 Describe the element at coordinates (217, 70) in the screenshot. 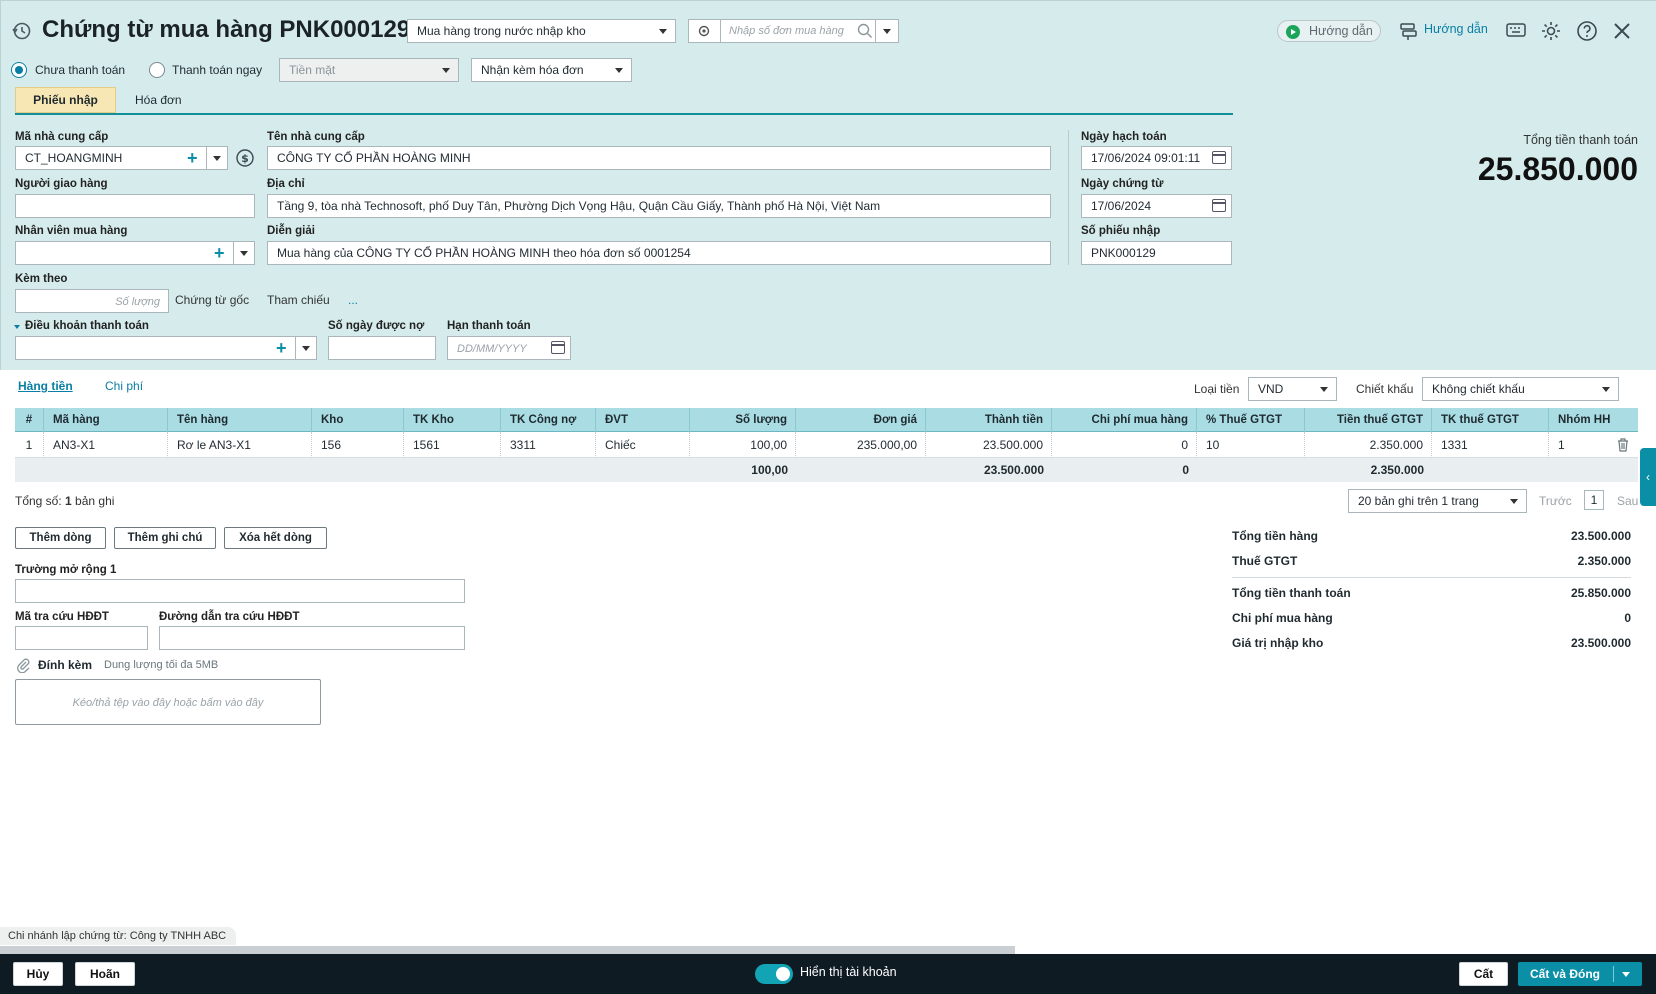

I see `paid-now-label: Thanh toán ngay` at that location.